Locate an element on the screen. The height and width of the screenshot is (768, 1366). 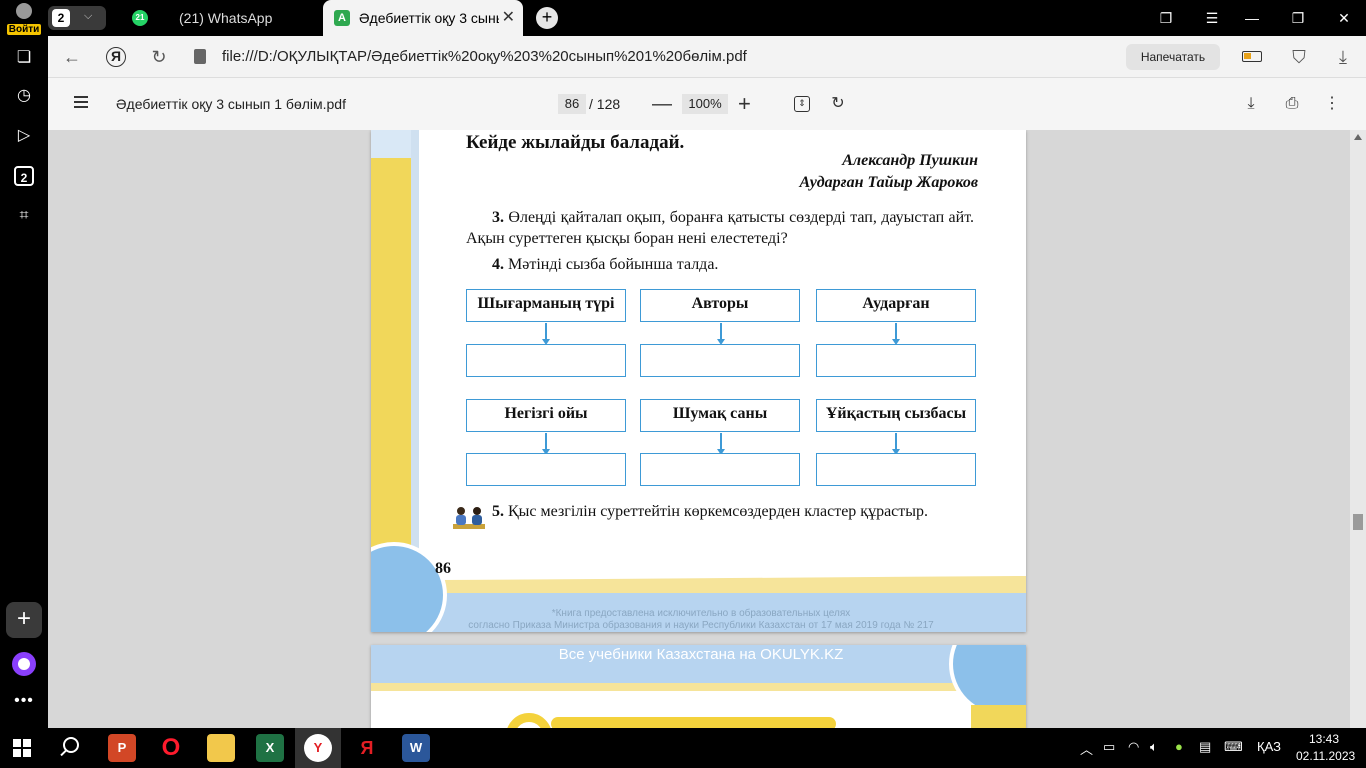
battery-saver-icon is located at coordinates (1252, 56).